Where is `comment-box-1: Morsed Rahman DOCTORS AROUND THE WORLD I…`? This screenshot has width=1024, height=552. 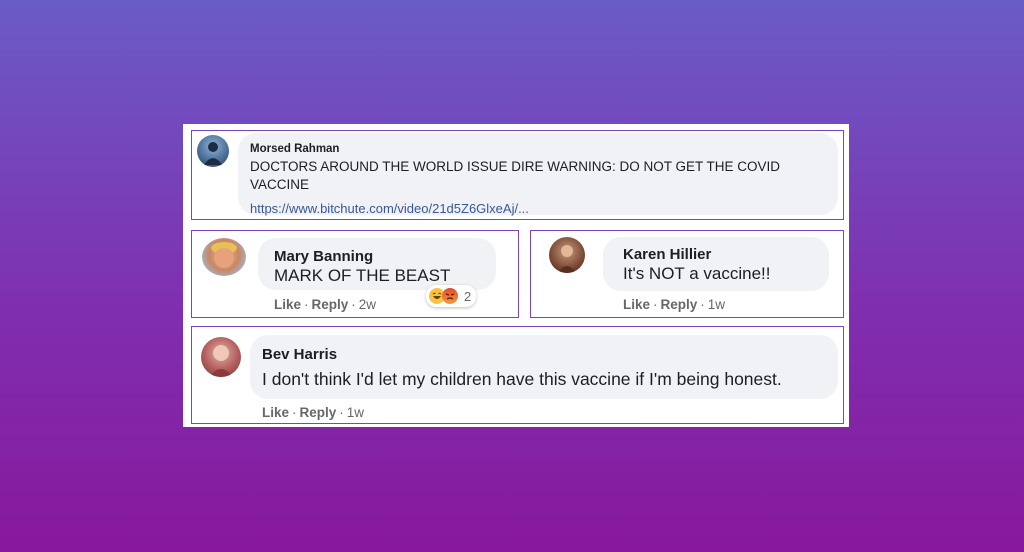 comment-box-1: Morsed Rahman DOCTORS AROUND THE WORLD I… is located at coordinates (517, 175).